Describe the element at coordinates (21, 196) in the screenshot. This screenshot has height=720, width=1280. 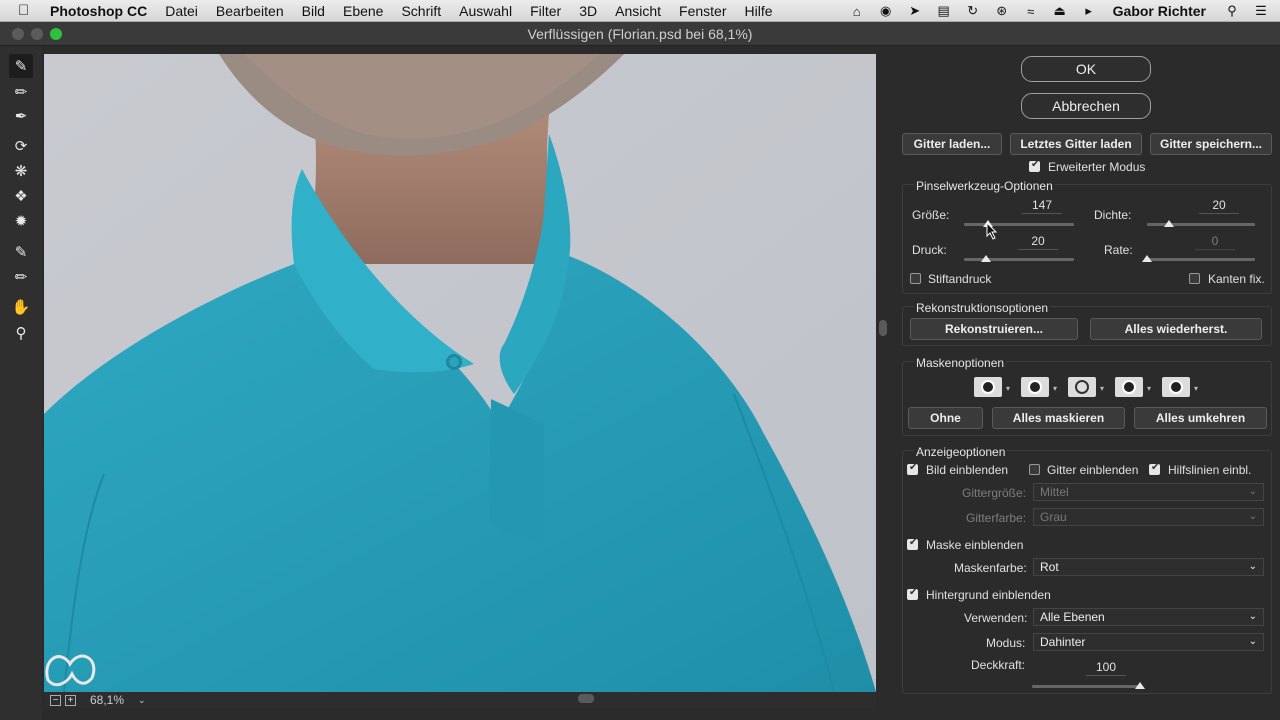
I see `bloat-tool-icon: ❖` at that location.